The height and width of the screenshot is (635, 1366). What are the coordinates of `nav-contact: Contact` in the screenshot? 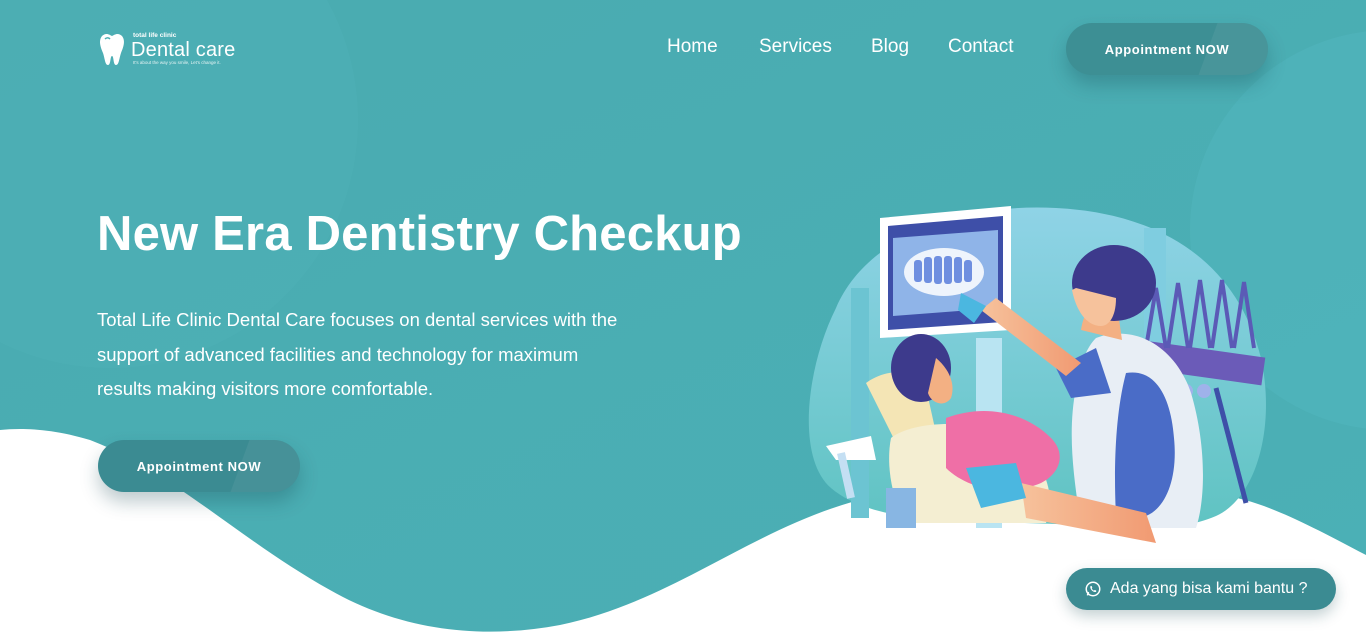 It's located at (980, 47).